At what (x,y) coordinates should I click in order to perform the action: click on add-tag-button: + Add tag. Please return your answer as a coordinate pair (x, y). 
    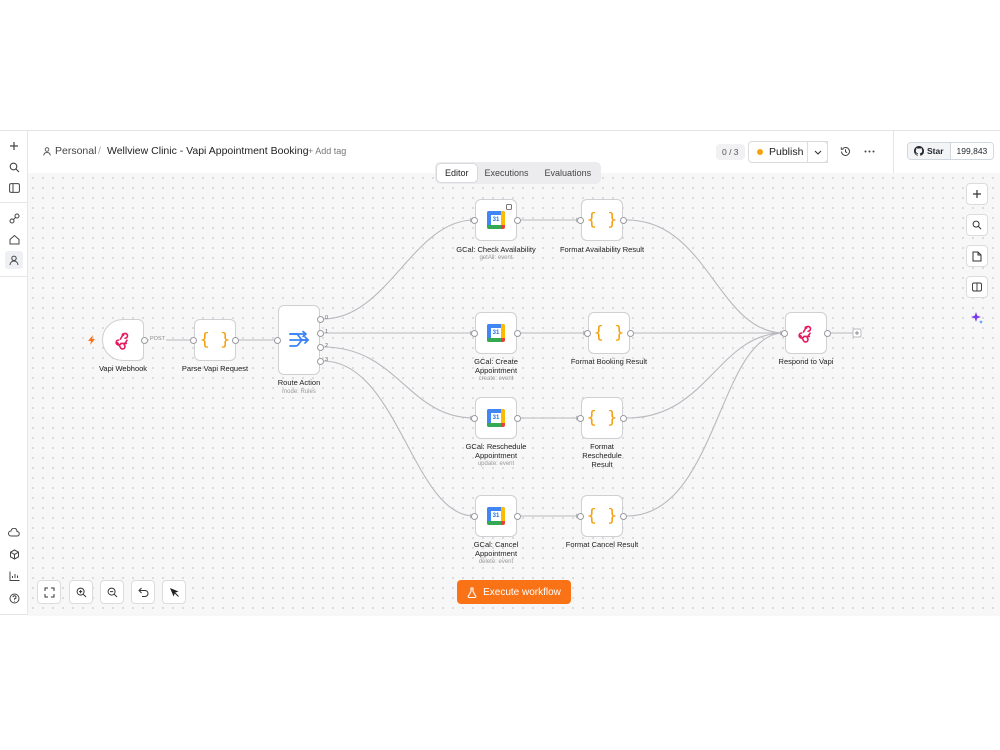
    Looking at the image, I should click on (327, 151).